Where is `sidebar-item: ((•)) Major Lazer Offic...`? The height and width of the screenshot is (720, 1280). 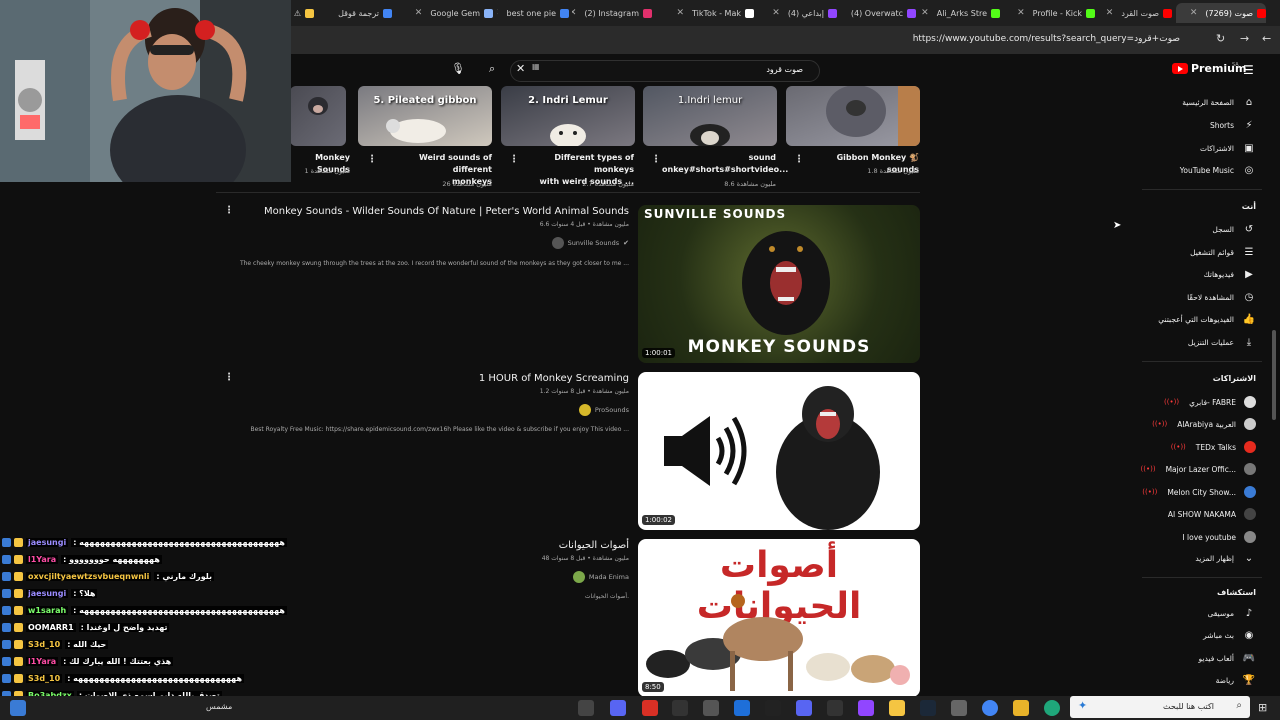
sidebar-item: ((•)) Major Lazer Offic... is located at coordinates (1198, 469).